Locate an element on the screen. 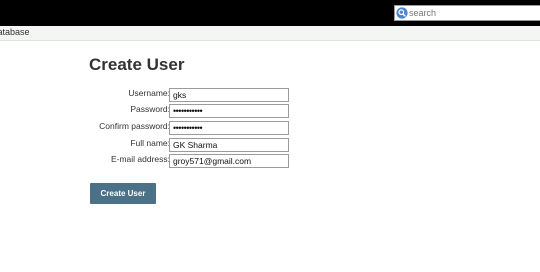 The width and height of the screenshot is (540, 272). username-label: Username: is located at coordinates (149, 93).